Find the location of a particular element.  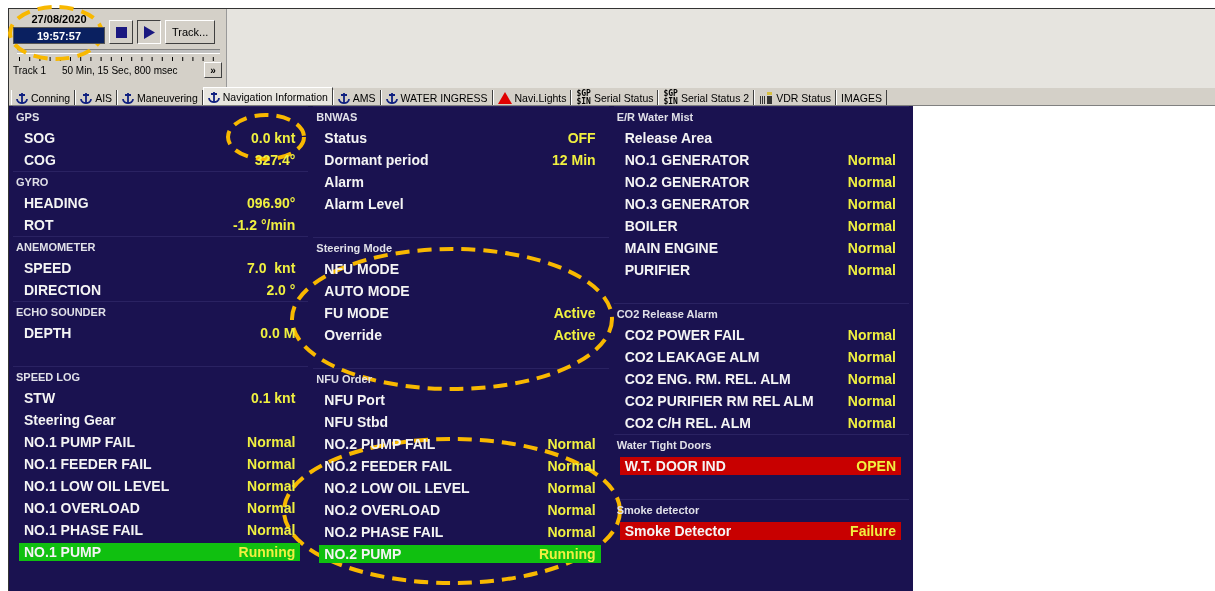

item-value: OFF is located at coordinates (581, 138).